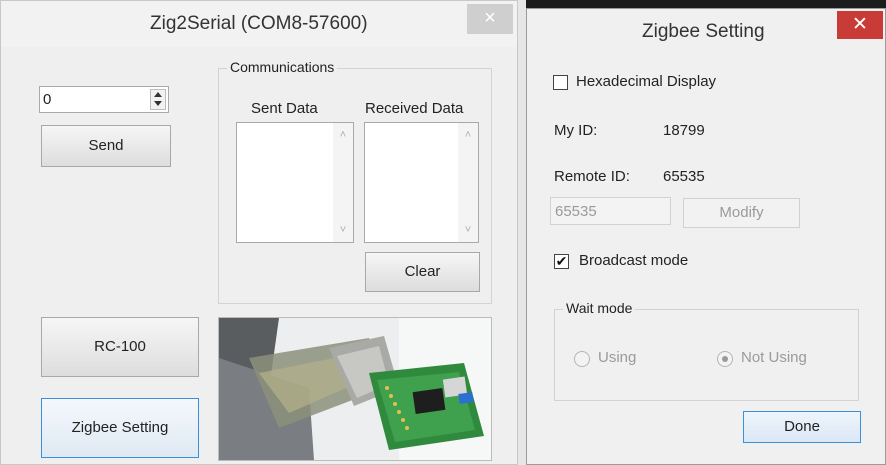 This screenshot has width=886, height=465. I want to click on done-button: Done, so click(802, 427).